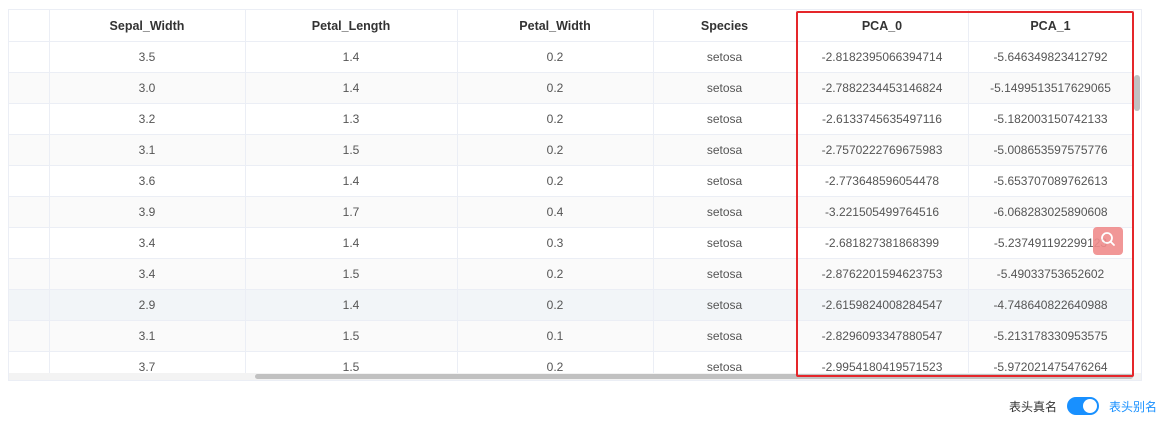 The height and width of the screenshot is (430, 1163). I want to click on table-cell: 2.9, so click(147, 305).